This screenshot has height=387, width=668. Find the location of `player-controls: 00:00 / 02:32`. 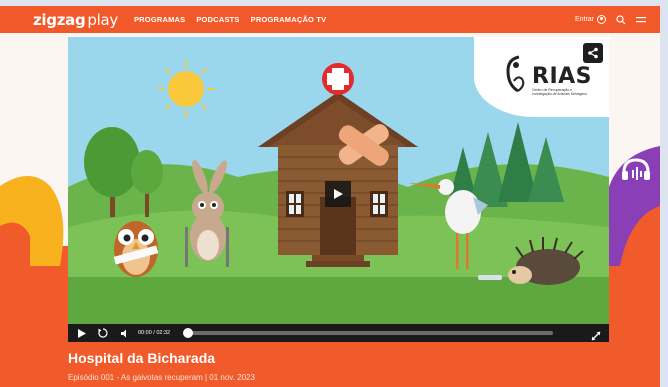

player-controls: 00:00 / 02:32 is located at coordinates (338, 333).